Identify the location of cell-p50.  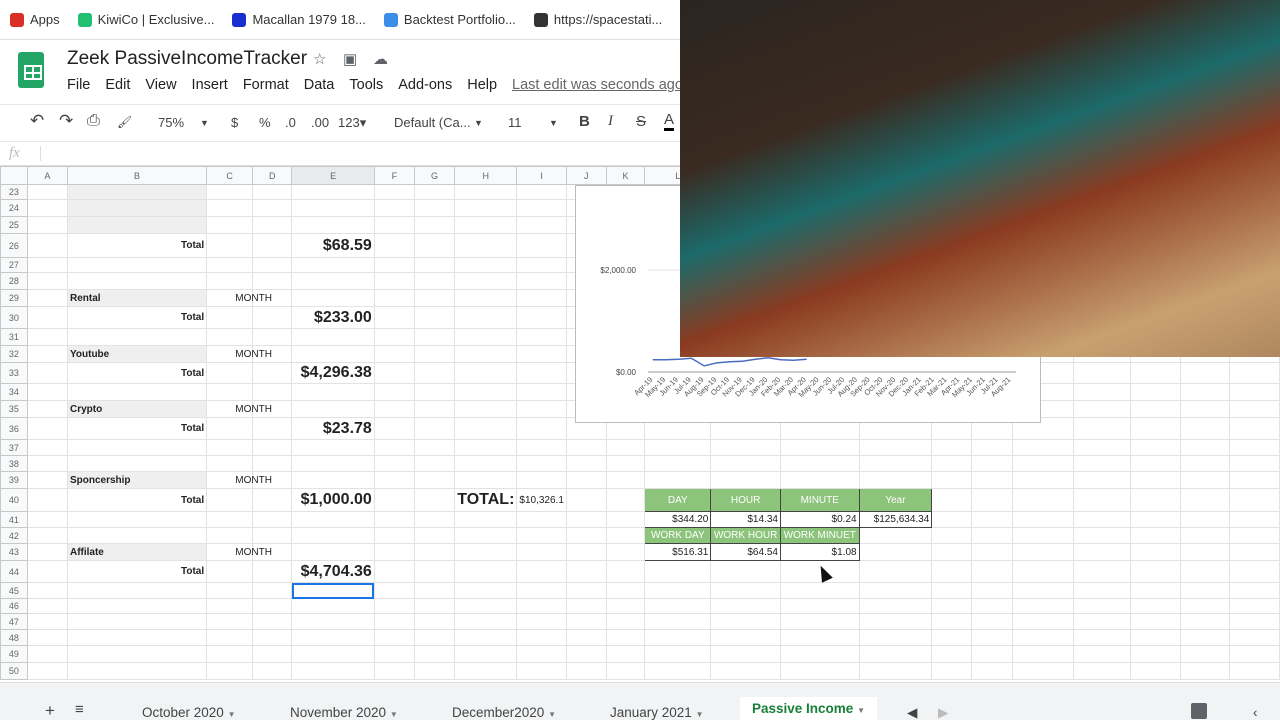
(952, 671).